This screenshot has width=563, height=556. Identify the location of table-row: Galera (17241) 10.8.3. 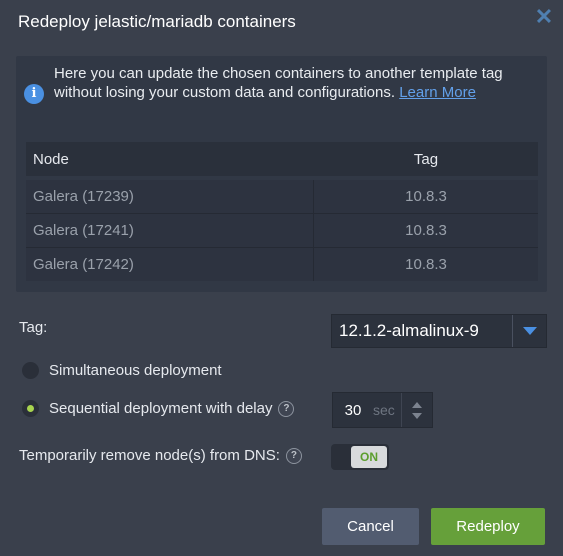
(282, 230).